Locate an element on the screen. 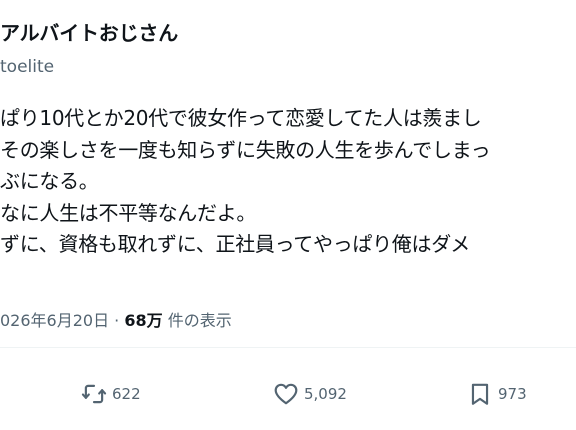 This screenshot has height=430, width=576. views-count: 68万 is located at coordinates (143, 320).